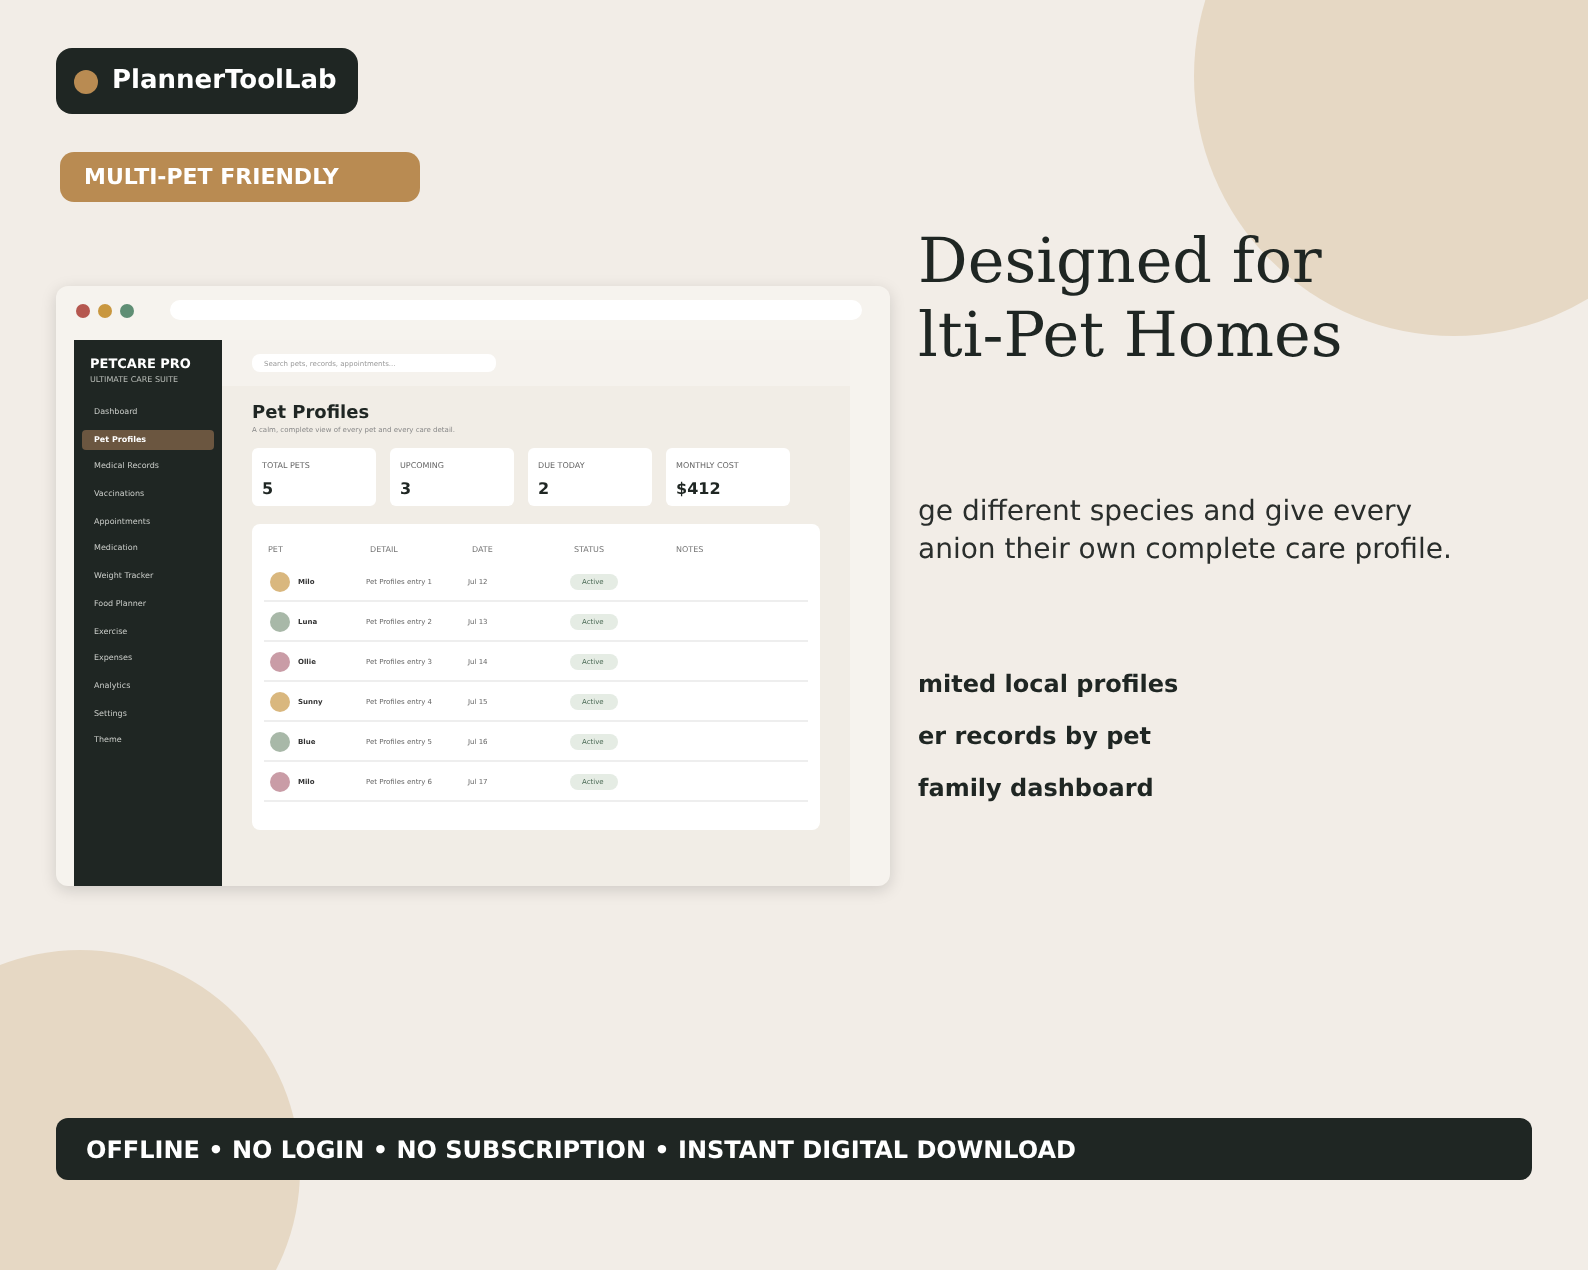 This screenshot has height=1270, width=1588. What do you see at coordinates (794, 1149) in the screenshot?
I see `footer-banner: OFFLINE • NO LOGIN • NO SUBSCRIPTION • INSTANT DIGITAL DOWNLOAD` at bounding box center [794, 1149].